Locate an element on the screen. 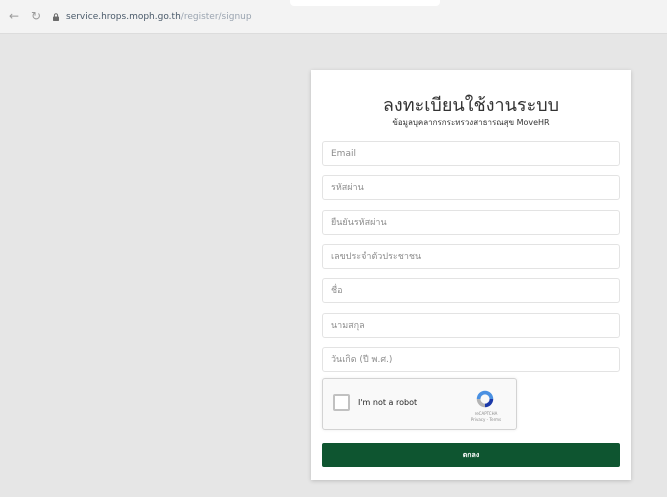  recaptcha-icon is located at coordinates (485, 399).